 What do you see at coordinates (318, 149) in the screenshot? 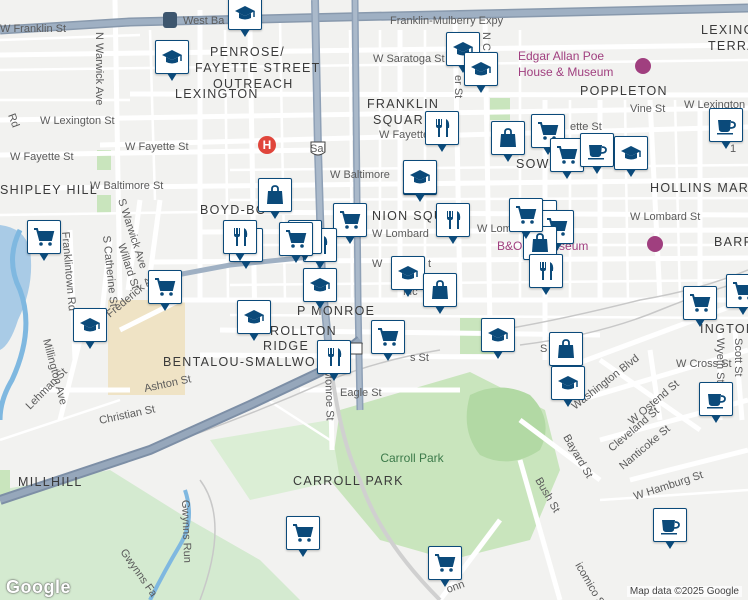
I see `route-1-label: Sal` at bounding box center [318, 149].